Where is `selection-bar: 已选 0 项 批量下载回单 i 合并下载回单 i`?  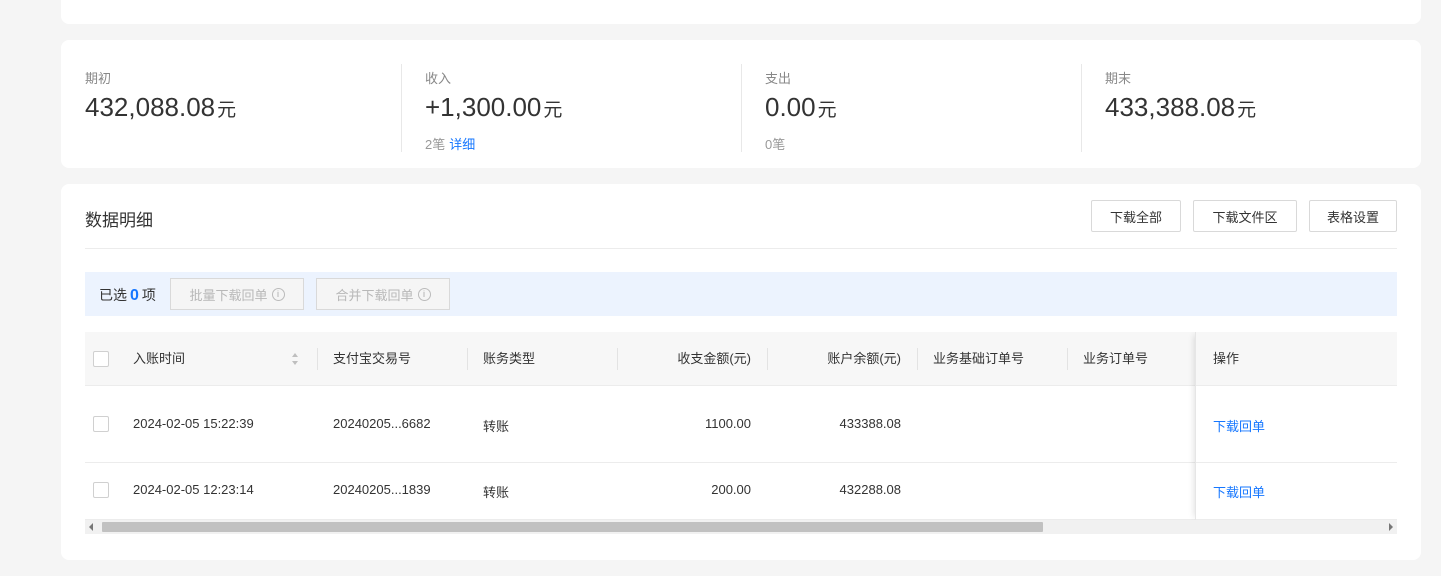 selection-bar: 已选 0 项 批量下载回单 i 合并下载回单 i is located at coordinates (741, 294).